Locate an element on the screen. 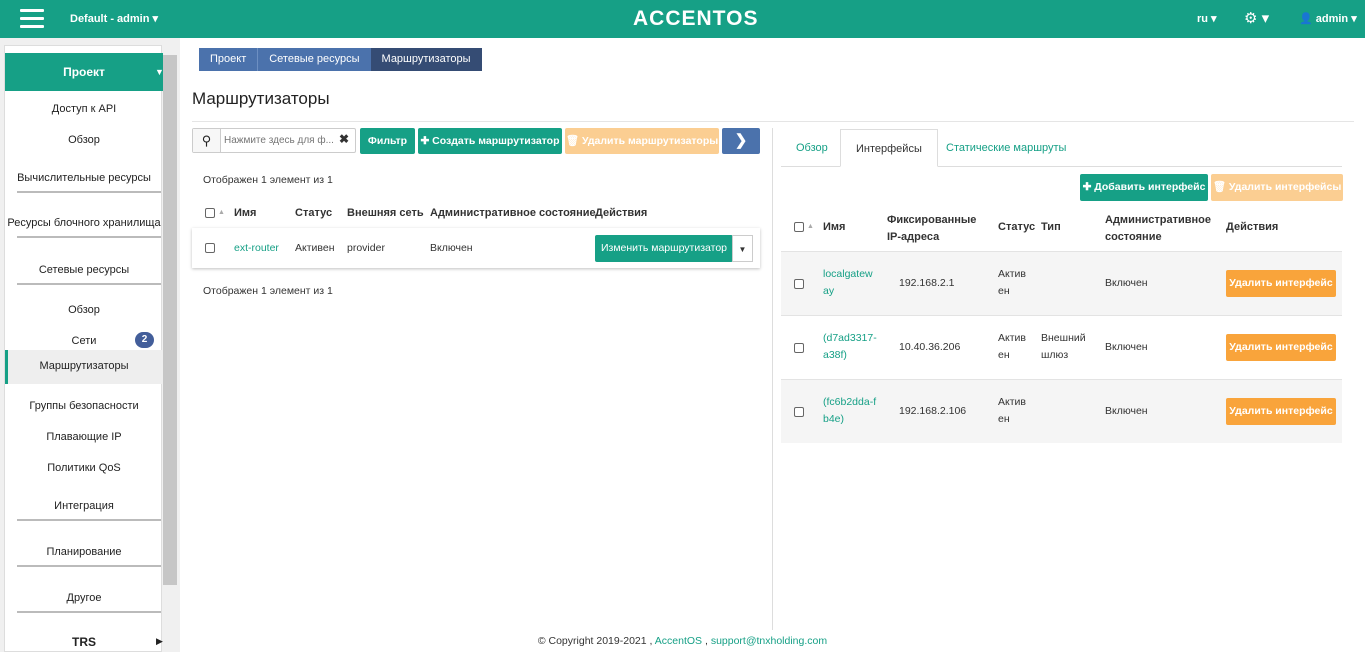  sidebar-item-integration: Интеграция is located at coordinates (84, 506).